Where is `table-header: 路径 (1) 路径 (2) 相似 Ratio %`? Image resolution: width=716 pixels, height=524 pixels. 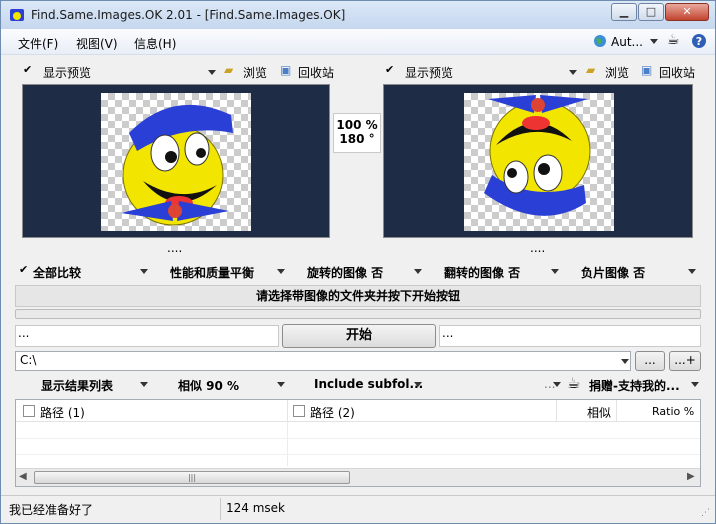
table-header: 路径 (1) 路径 (2) 相似 Ratio % is located at coordinates (358, 411).